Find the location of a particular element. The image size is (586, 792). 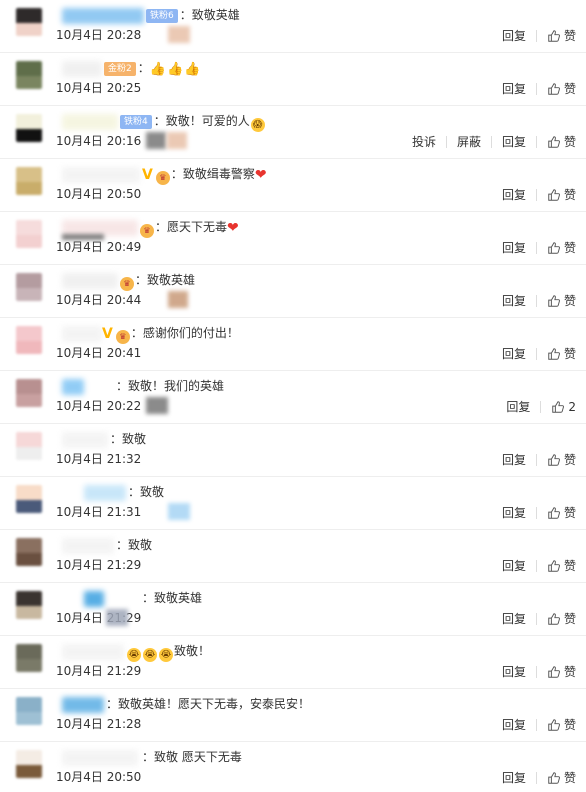

fan-badge: 铁粉6 is located at coordinates (162, 16).